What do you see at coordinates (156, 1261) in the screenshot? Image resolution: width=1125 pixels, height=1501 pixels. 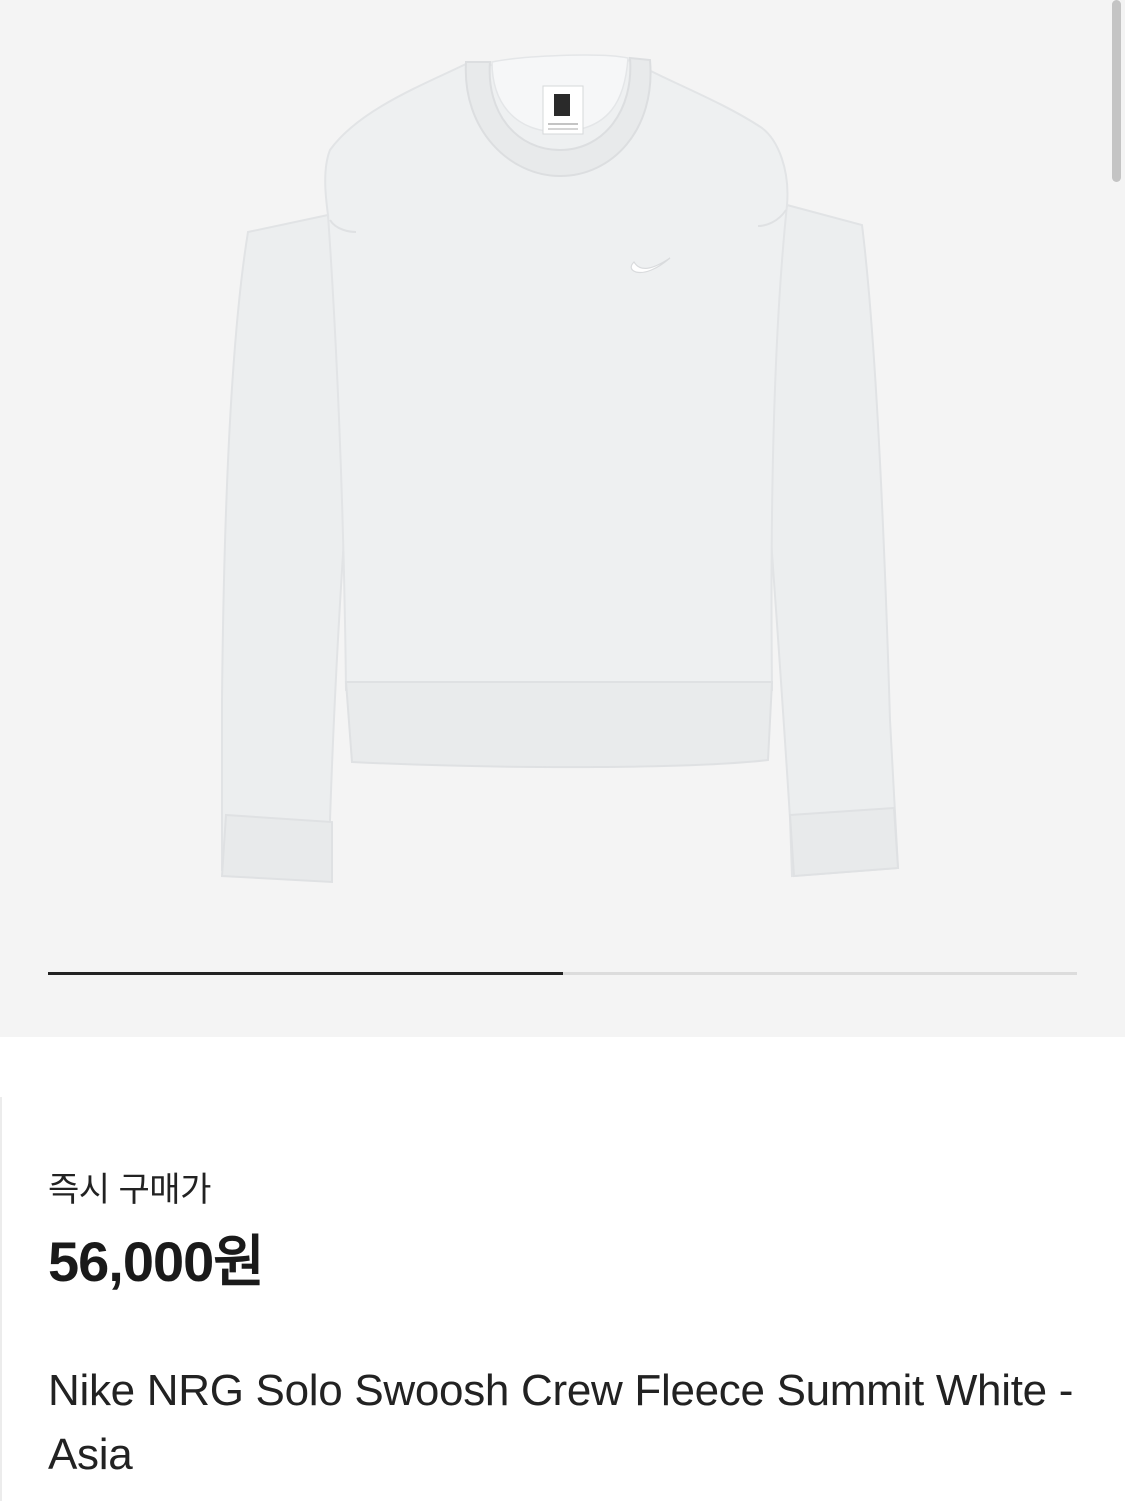 I see `price-value: 56,000원` at bounding box center [156, 1261].